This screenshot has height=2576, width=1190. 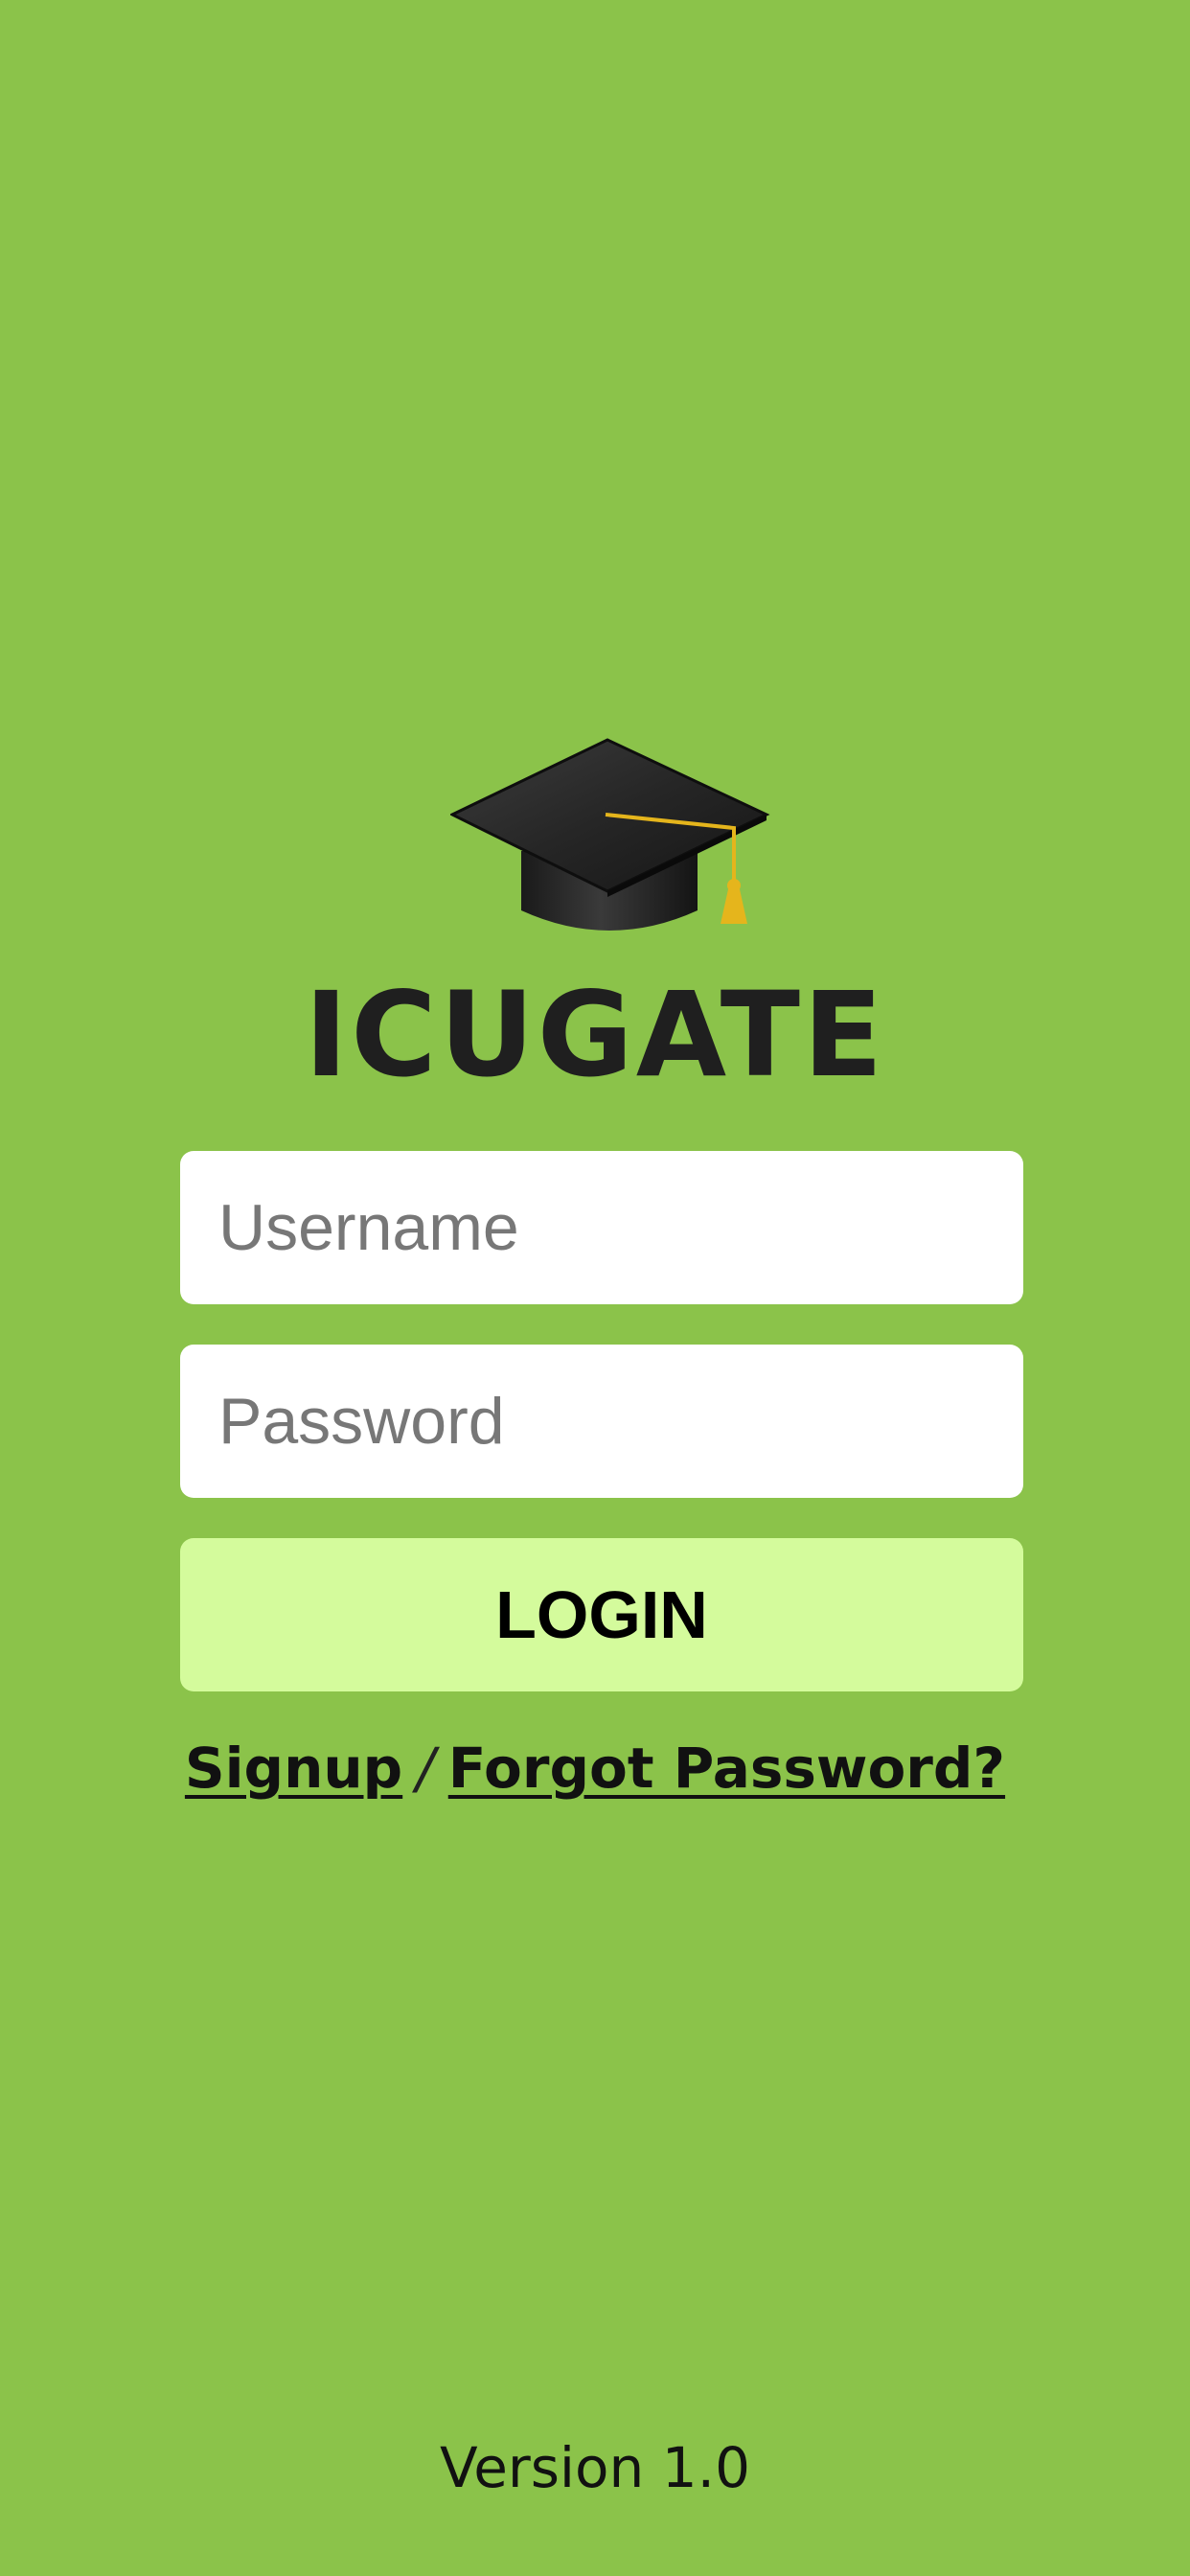 I want to click on graduation-cap-icon, so click(x=610, y=834).